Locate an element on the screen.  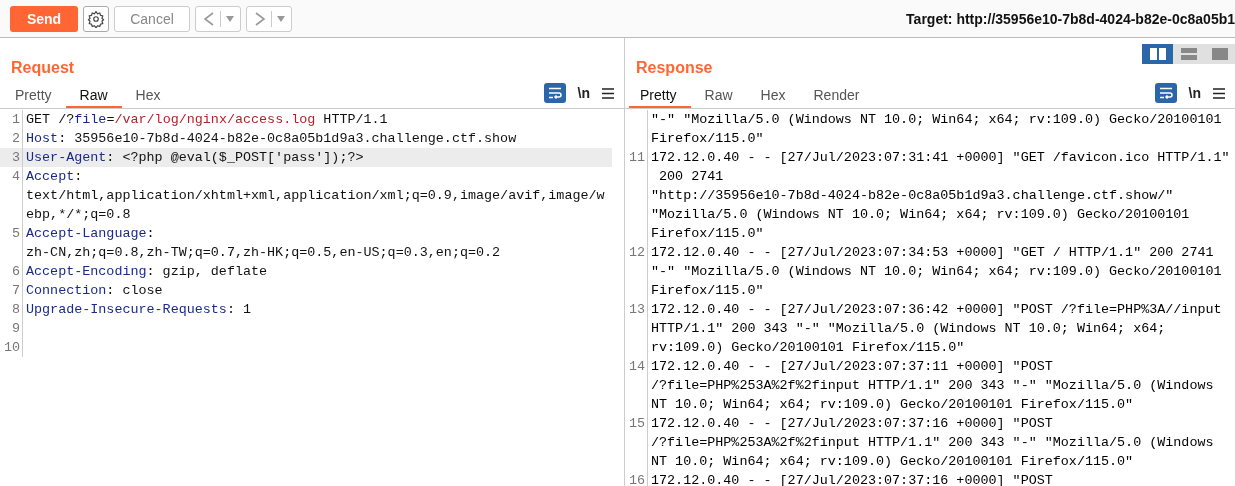
line-number: 14 is located at coordinates (636, 385).